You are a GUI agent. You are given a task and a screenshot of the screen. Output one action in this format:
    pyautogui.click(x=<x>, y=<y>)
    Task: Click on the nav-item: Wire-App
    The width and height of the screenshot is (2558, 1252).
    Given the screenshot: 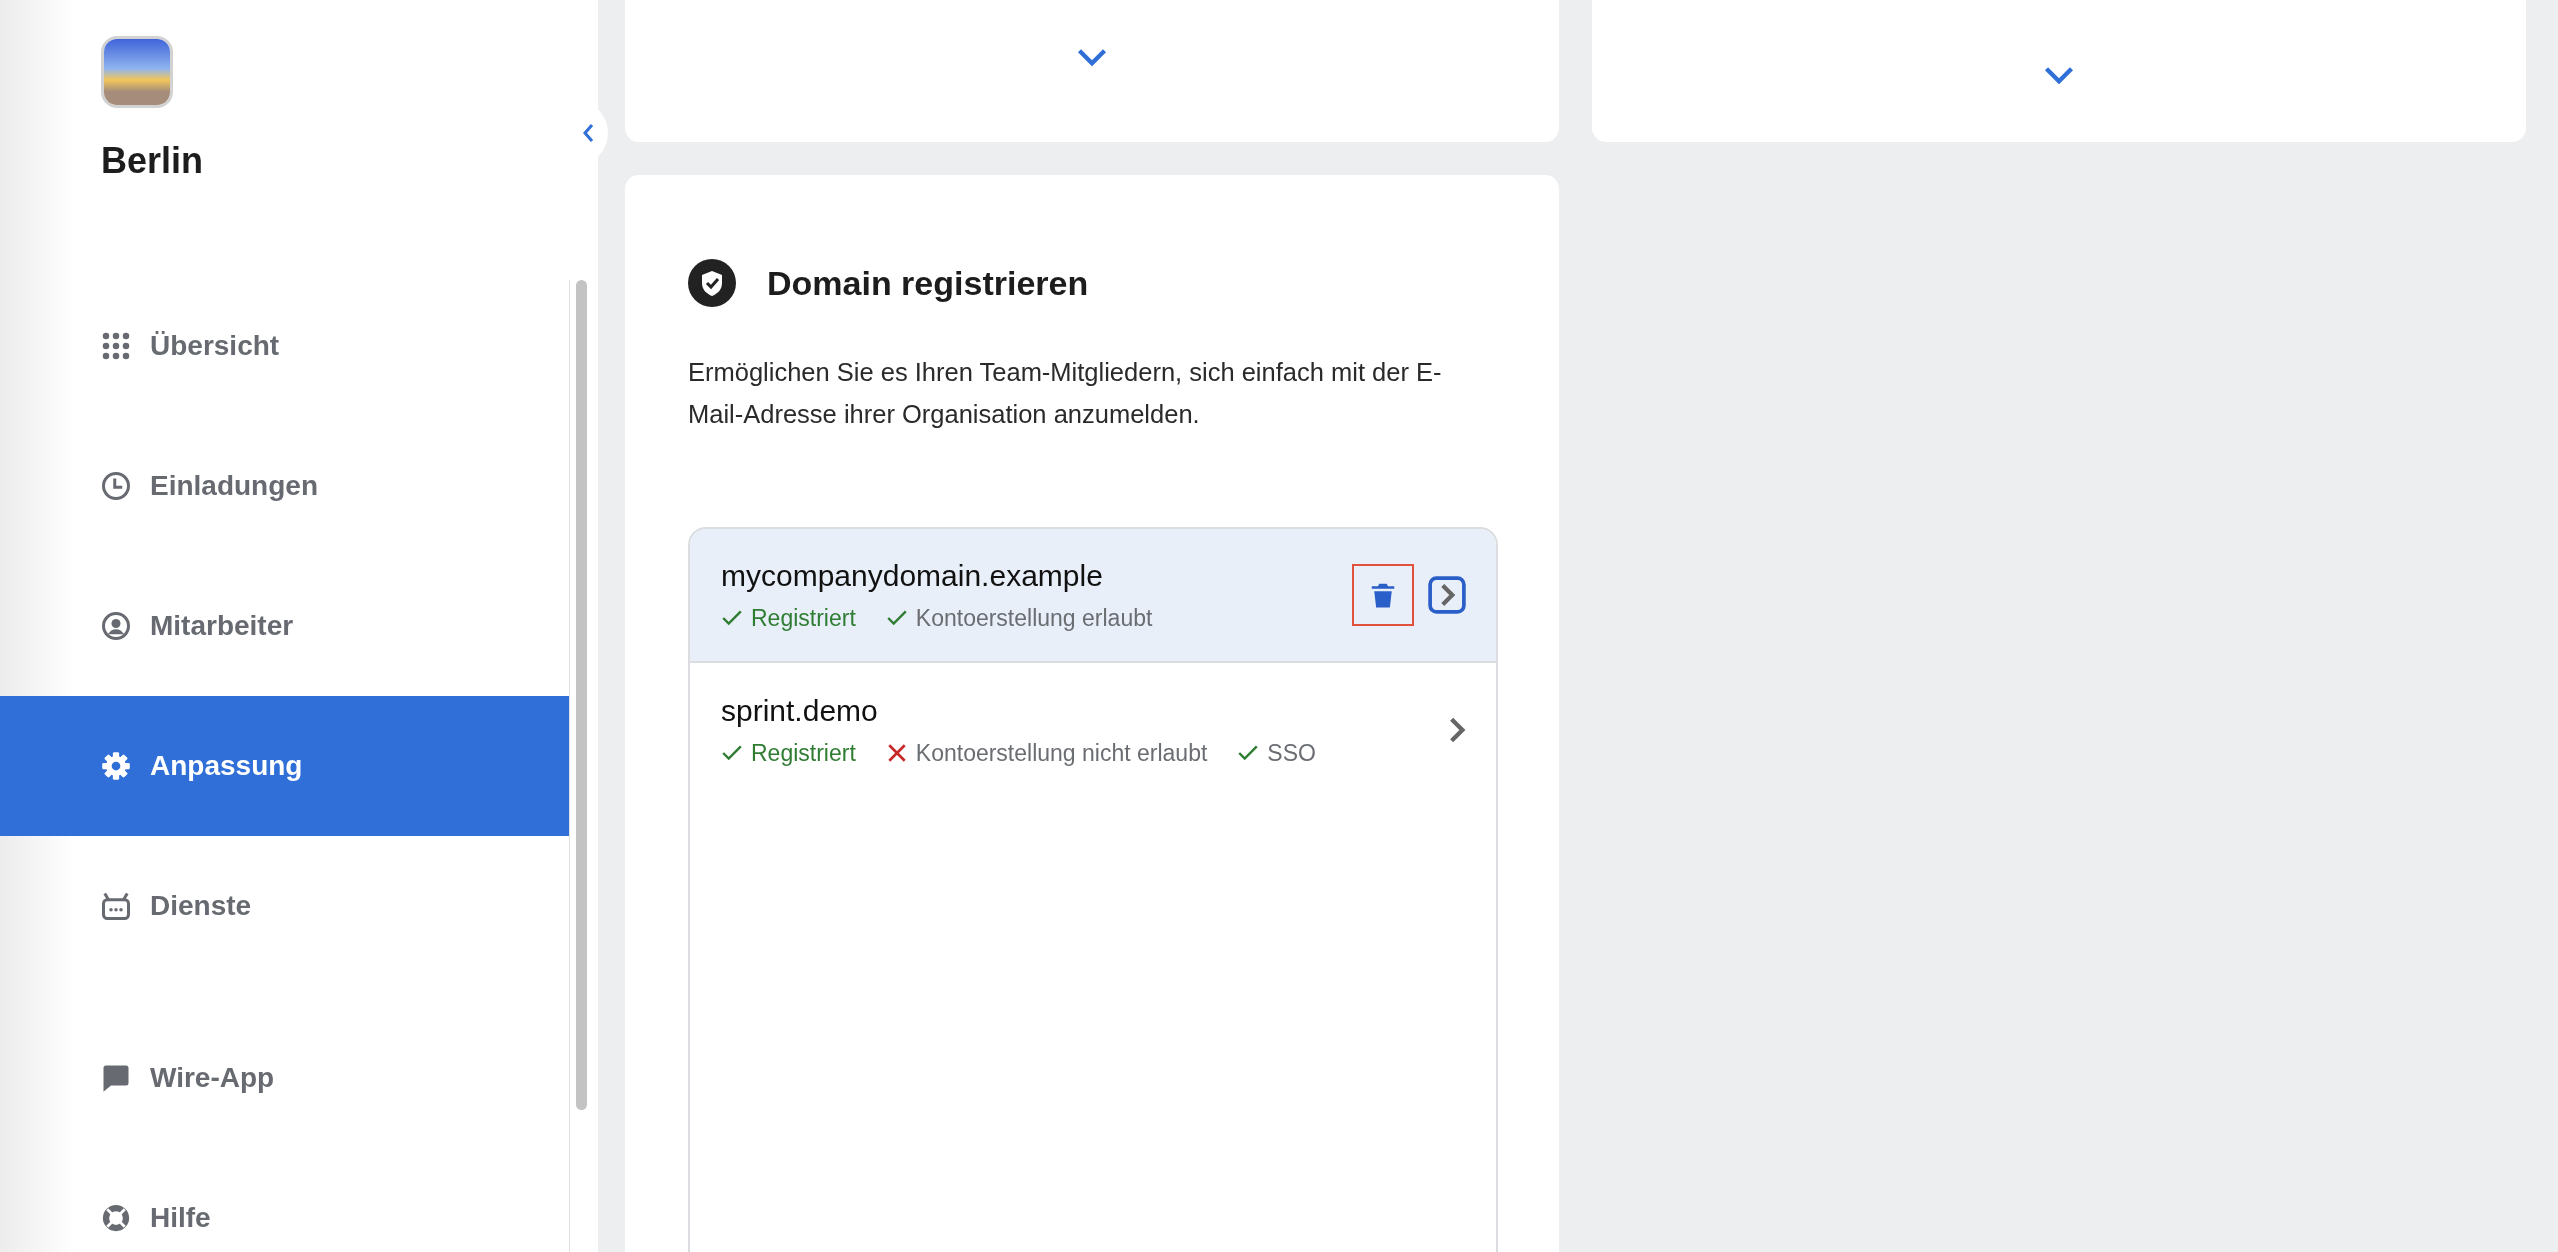 What is the action you would take?
    pyautogui.click(x=284, y=1078)
    